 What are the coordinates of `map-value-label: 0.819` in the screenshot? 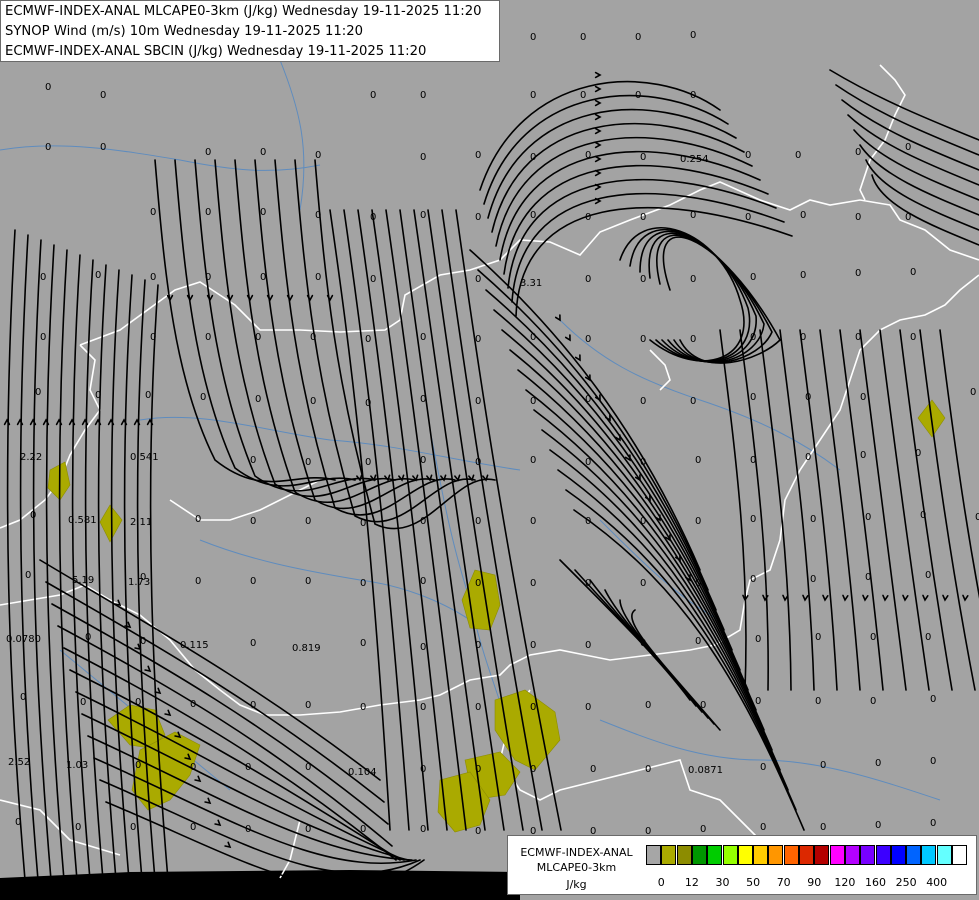 It's located at (306, 648).